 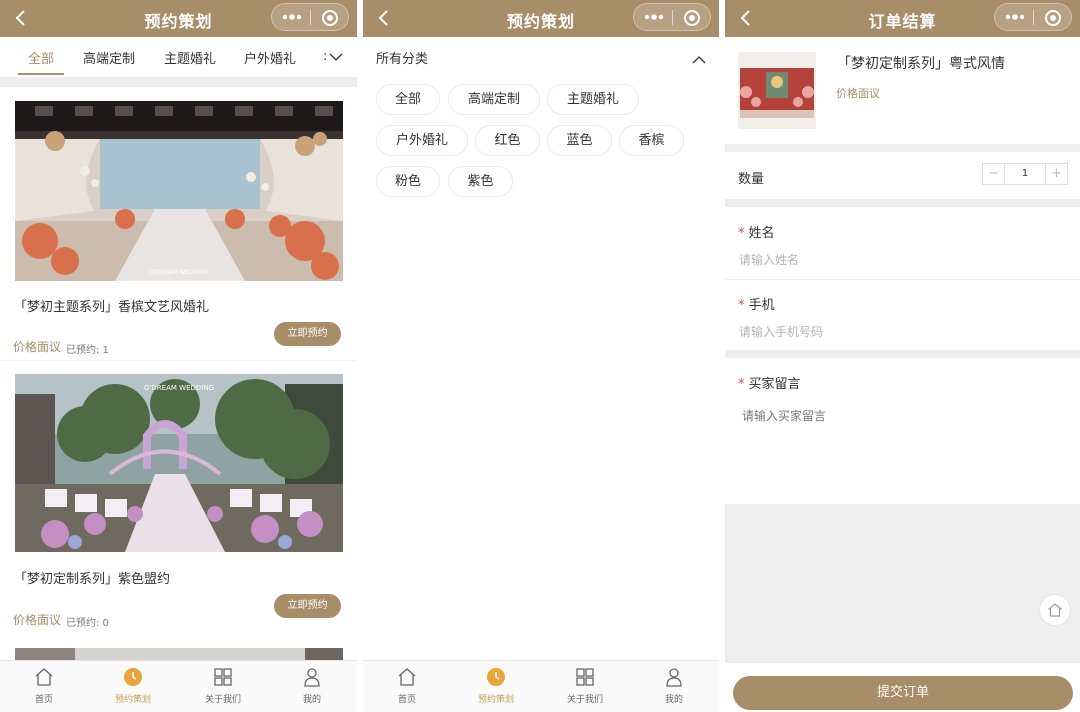 What do you see at coordinates (190, 57) in the screenshot?
I see `tab-theme: 主题婚礼` at bounding box center [190, 57].